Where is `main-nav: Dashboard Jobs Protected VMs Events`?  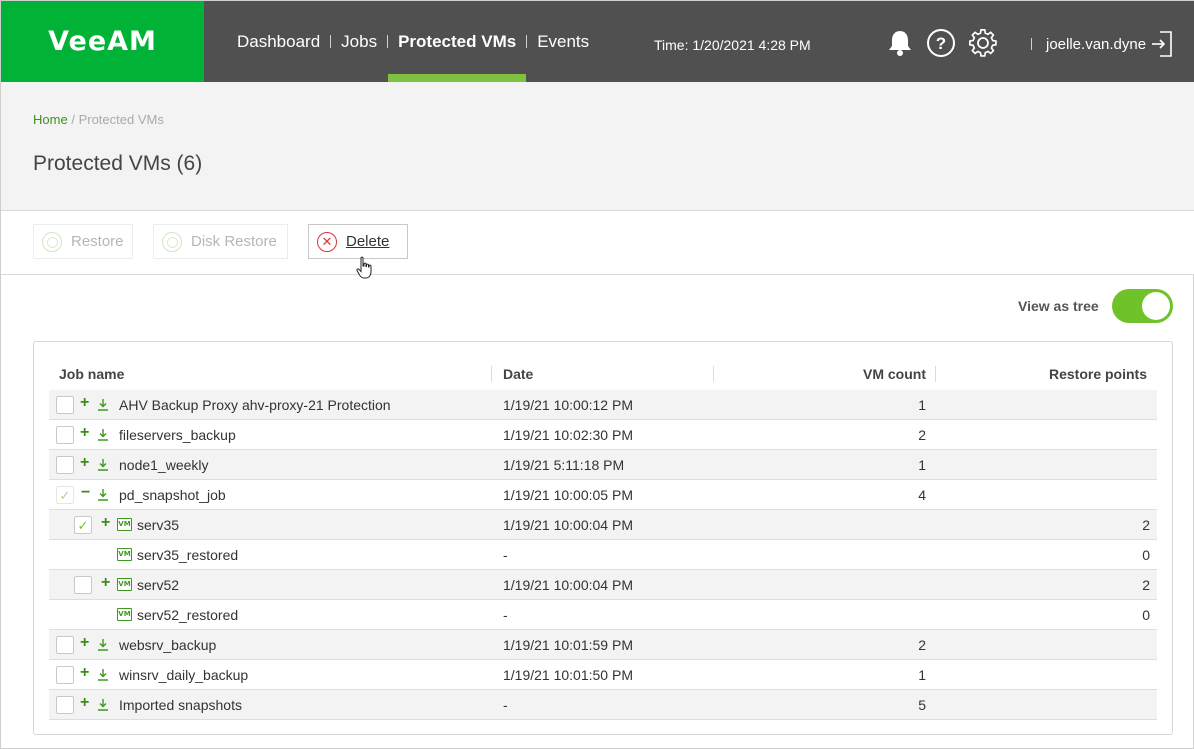 main-nav: Dashboard Jobs Protected VMs Events is located at coordinates (396, 41).